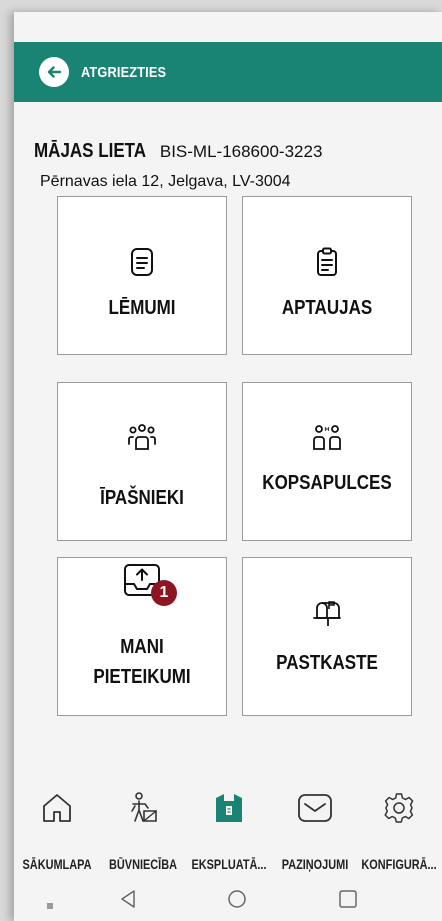 This screenshot has height=921, width=442. What do you see at coordinates (348, 901) in the screenshot?
I see `overview-square-icon` at bounding box center [348, 901].